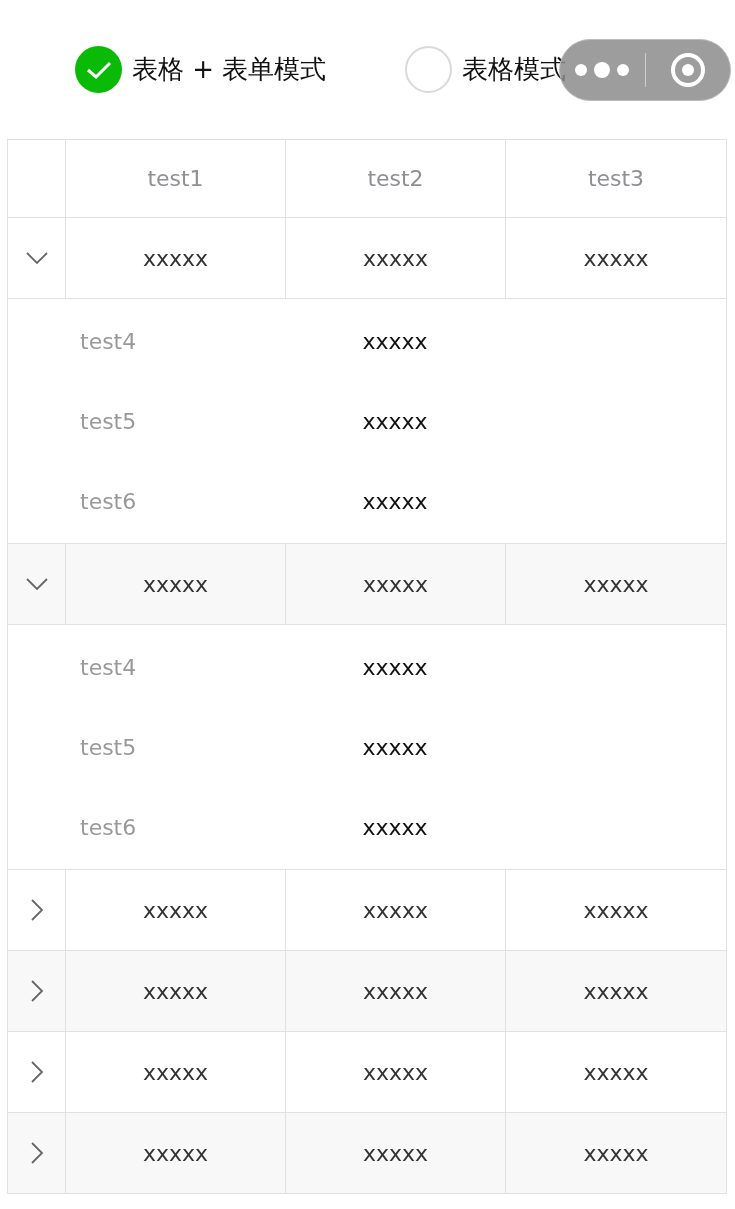 Image resolution: width=735 pixels, height=1209 pixels. What do you see at coordinates (616, 178) in the screenshot?
I see `column-header: test3` at bounding box center [616, 178].